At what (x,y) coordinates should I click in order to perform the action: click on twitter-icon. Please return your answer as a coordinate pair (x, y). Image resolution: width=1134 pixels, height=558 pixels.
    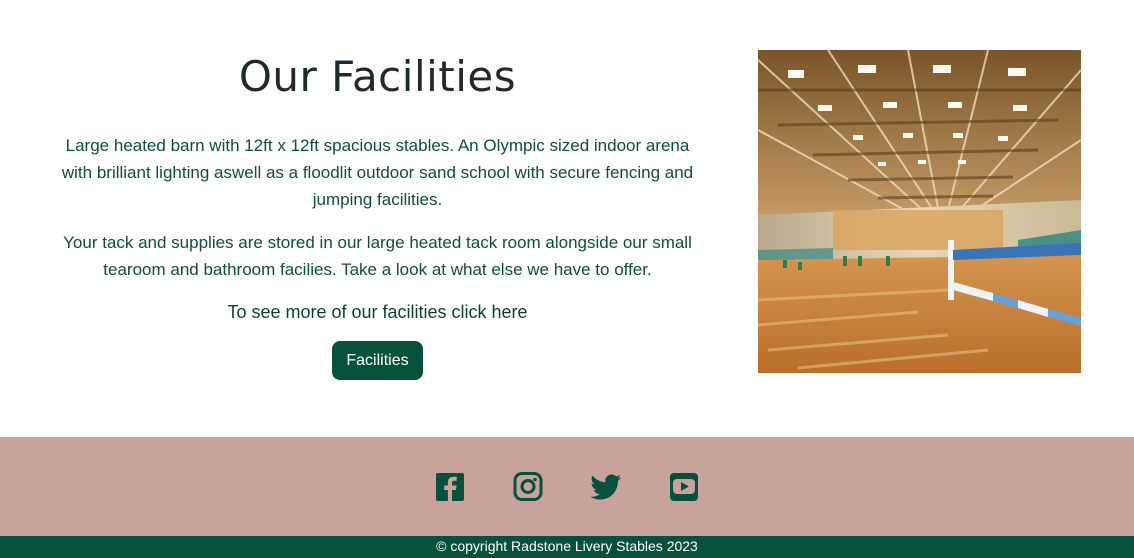
    Looking at the image, I should click on (606, 487).